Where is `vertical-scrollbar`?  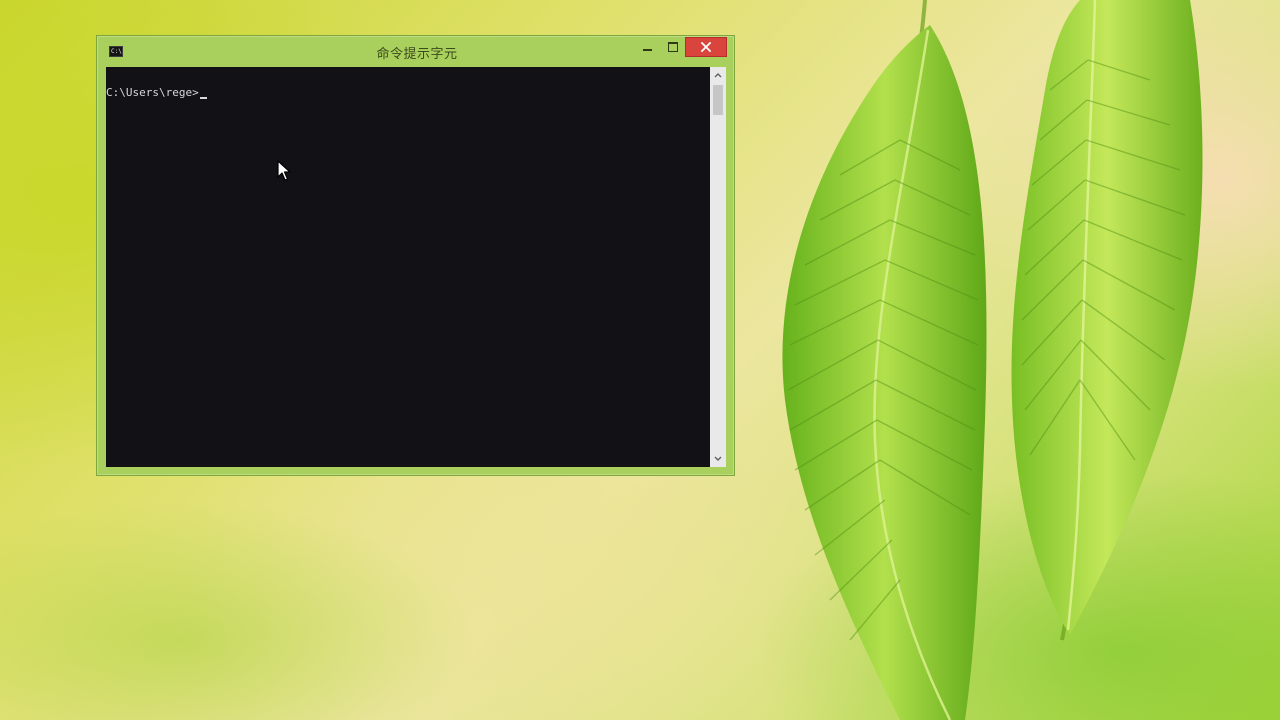
vertical-scrollbar is located at coordinates (718, 267).